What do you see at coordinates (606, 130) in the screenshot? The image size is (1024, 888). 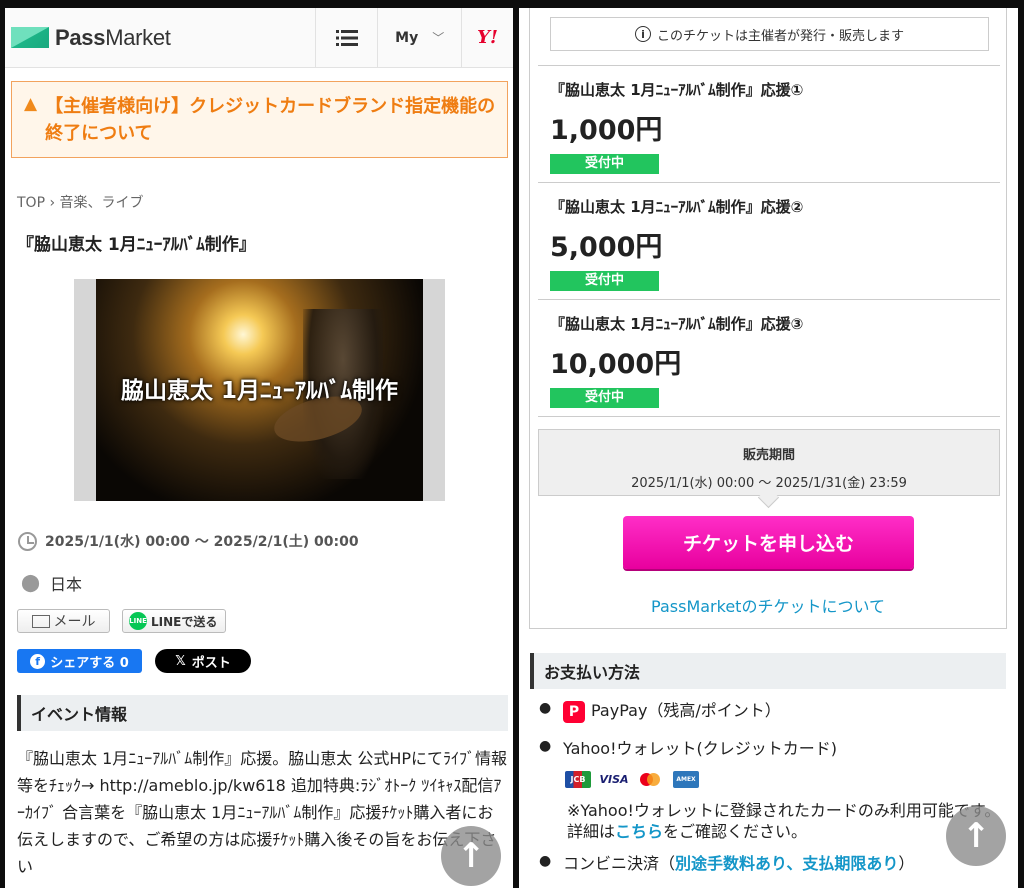 I see `ticket-price: 1,000円` at bounding box center [606, 130].